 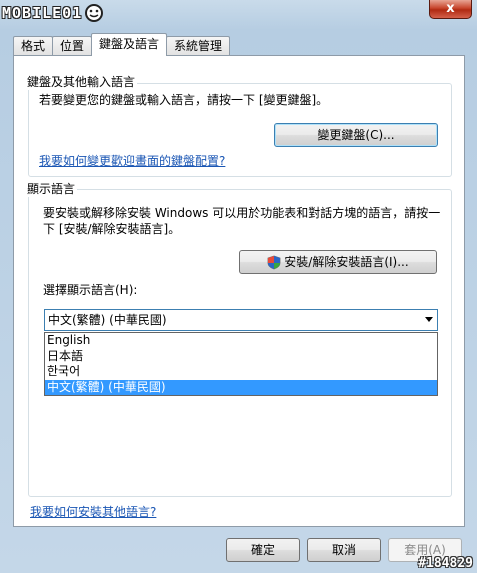 I want to click on display-language-dropdown: English 日本語 한국어 中文(繁體) (中華民國), so click(x=241, y=364).